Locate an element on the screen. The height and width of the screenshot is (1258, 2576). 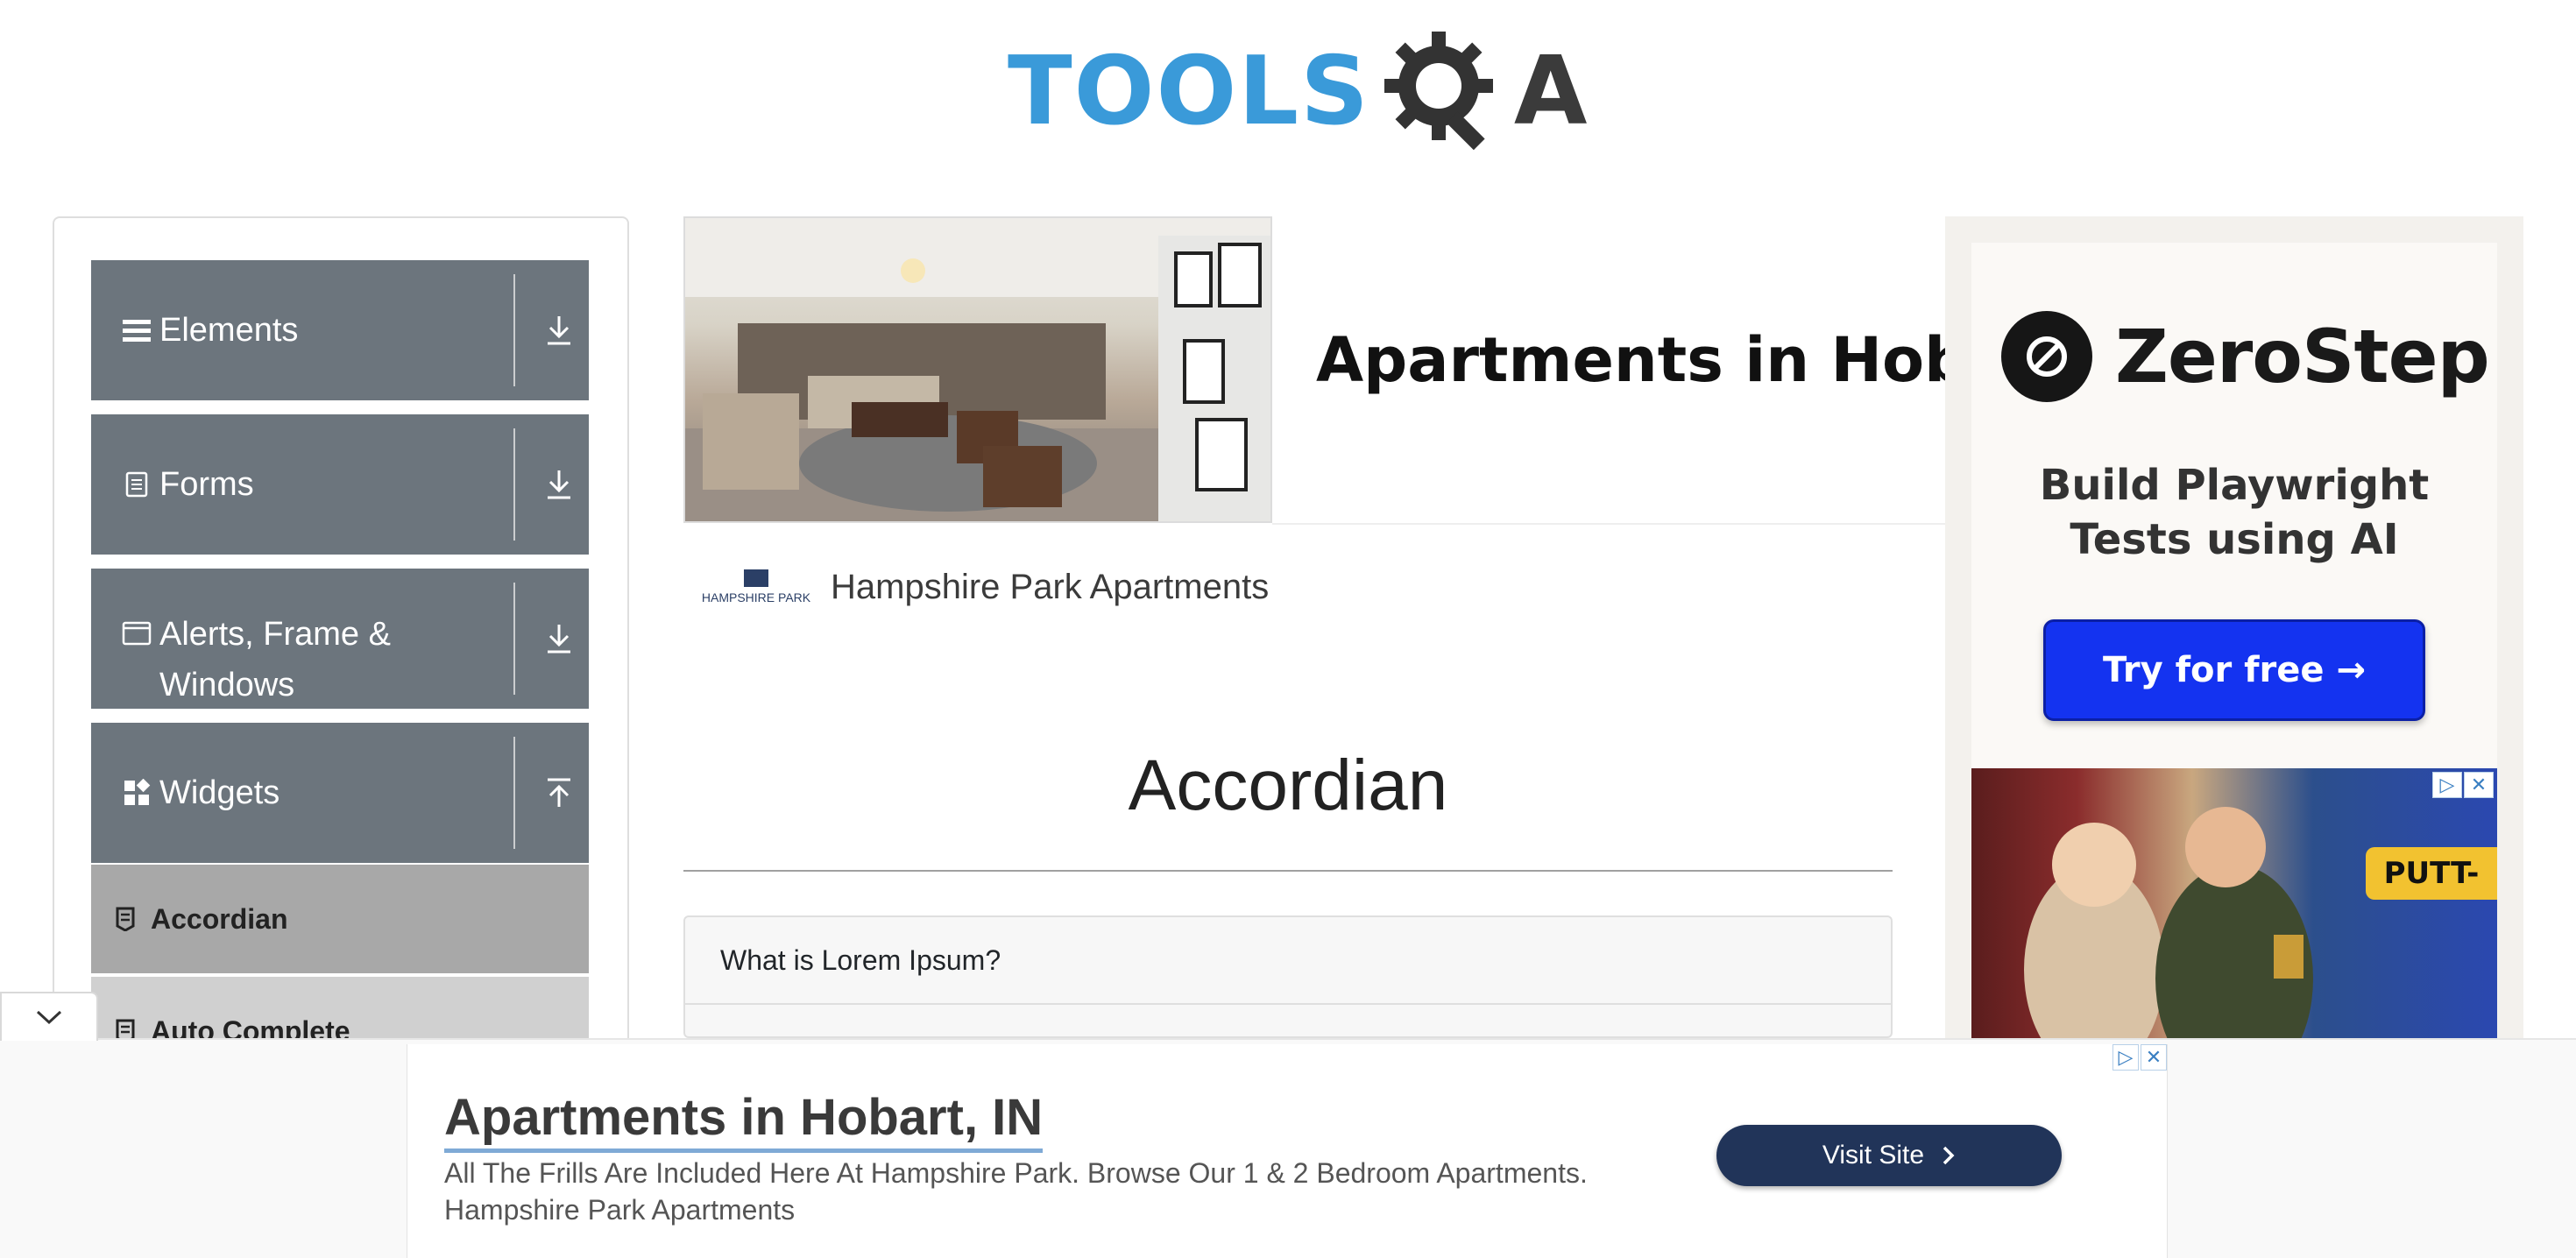
window-icon is located at coordinates (136, 633).